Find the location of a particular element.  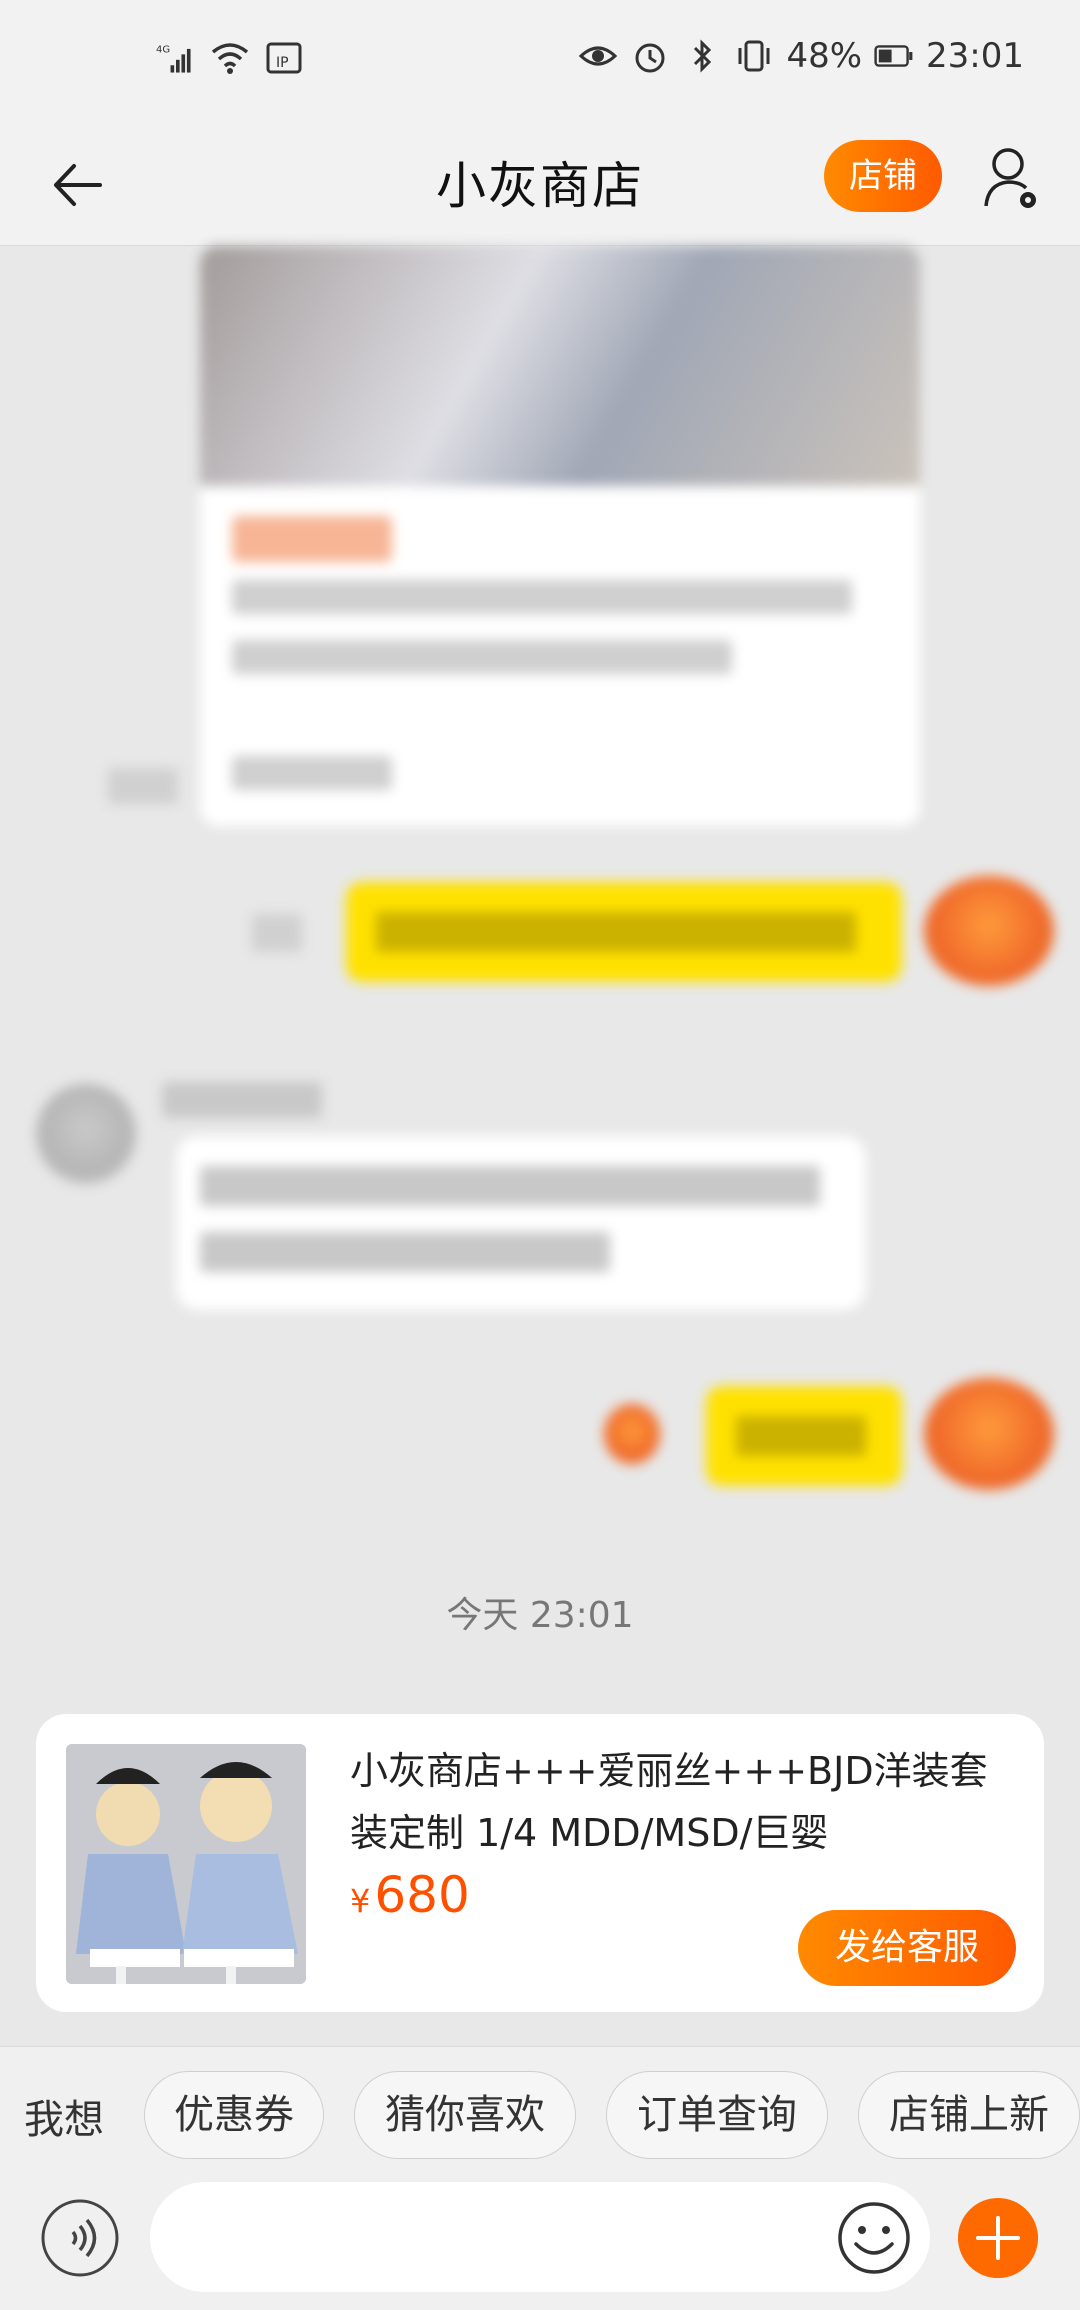

input-bar is located at coordinates (540, 2246).